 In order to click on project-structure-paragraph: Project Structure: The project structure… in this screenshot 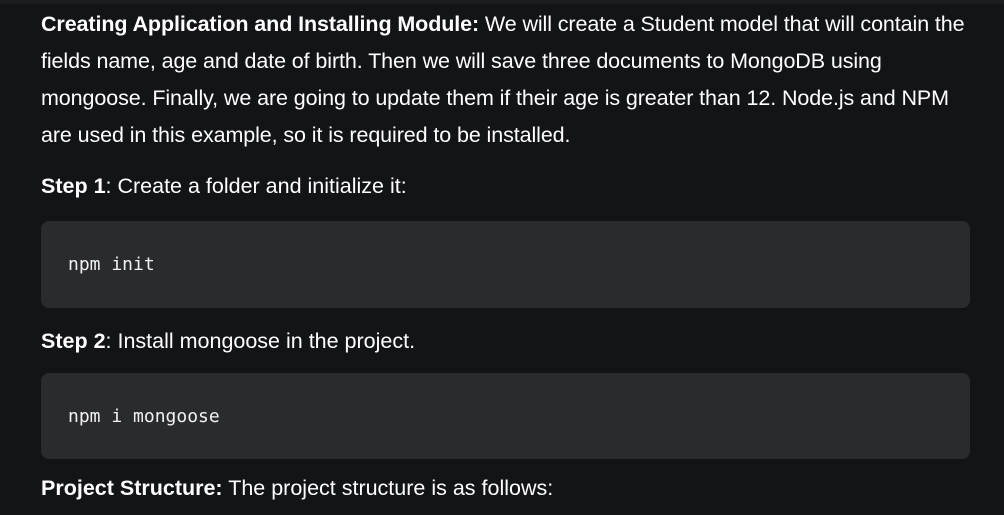, I will do `click(505, 488)`.